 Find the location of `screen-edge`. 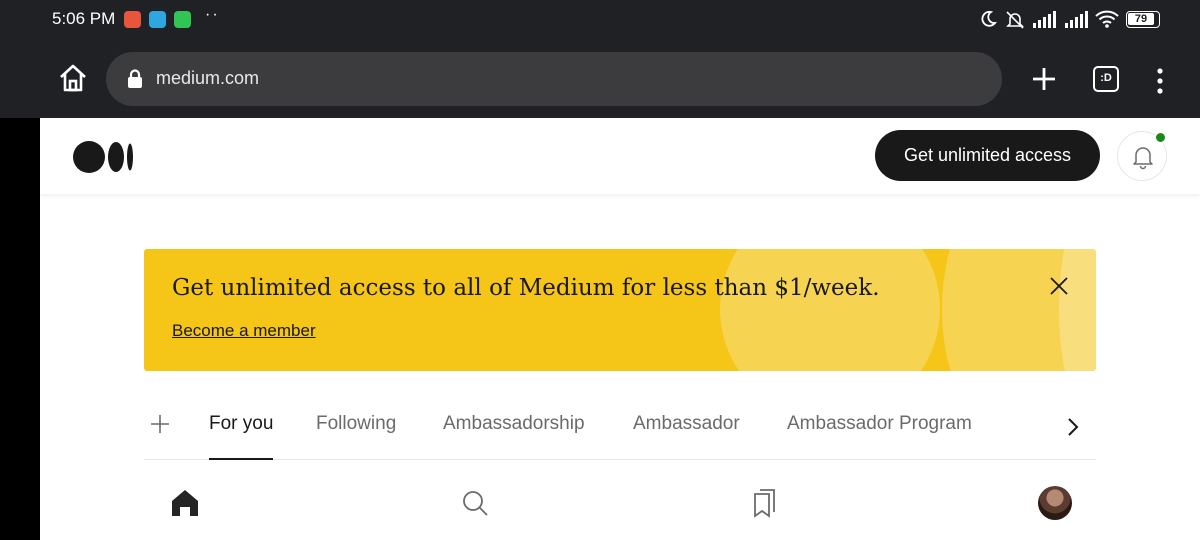

screen-edge is located at coordinates (20, 329).